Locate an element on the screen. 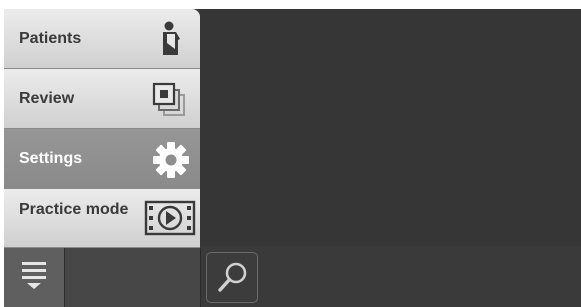 The image size is (581, 307). menu-item-review: Review is located at coordinates (102, 99).